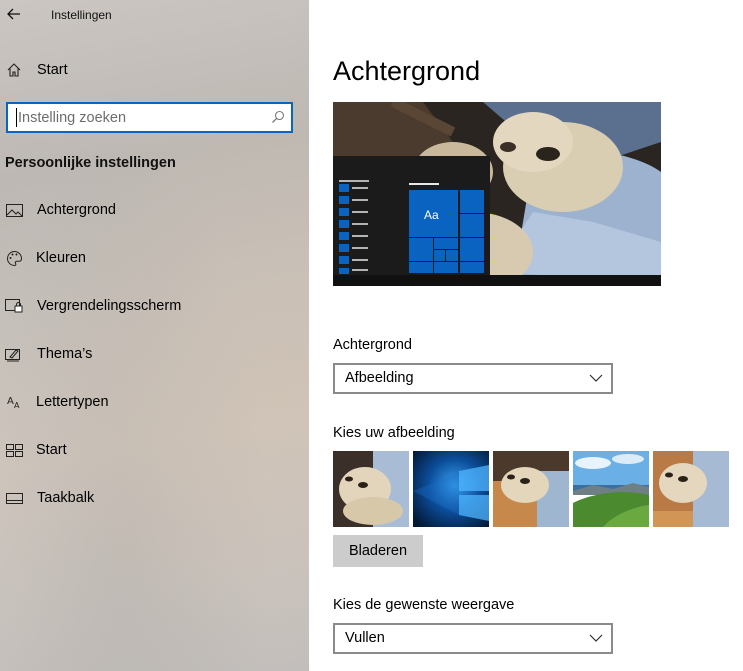 This screenshot has width=743, height=671. I want to click on section-heading: Persoonlijke instellingen, so click(90, 163).